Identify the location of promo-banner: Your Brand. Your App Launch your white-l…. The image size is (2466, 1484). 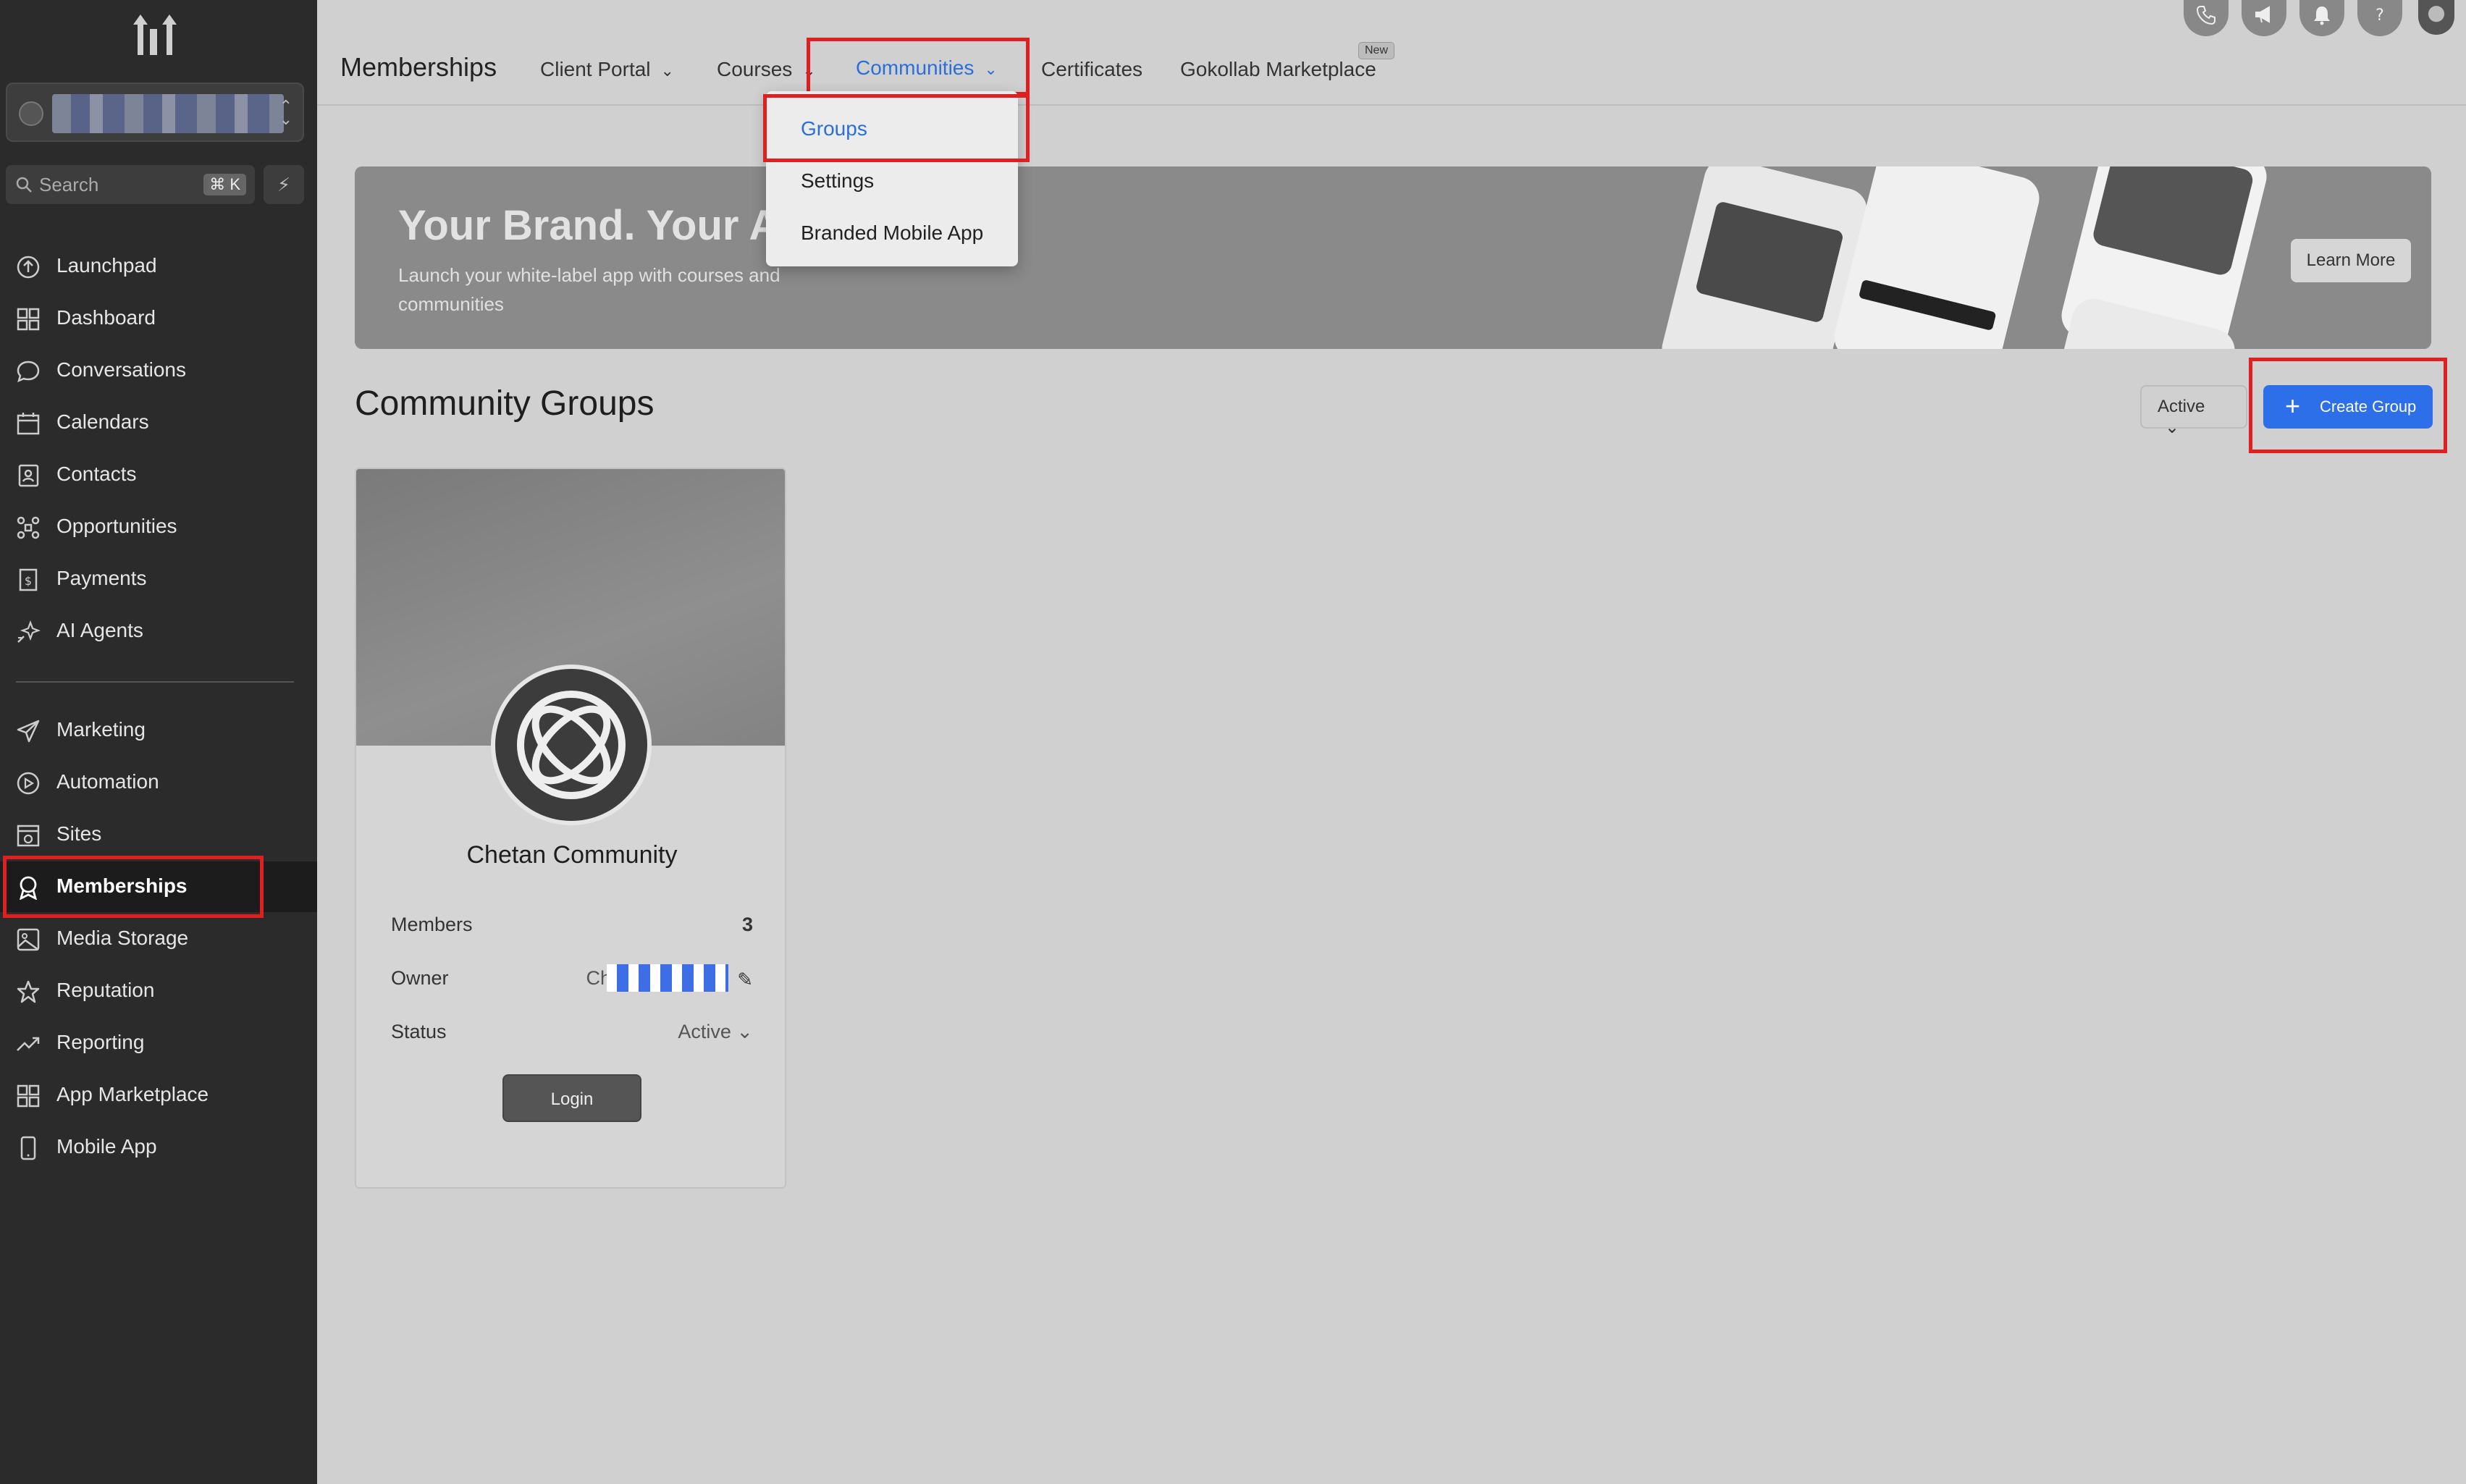
(1393, 257).